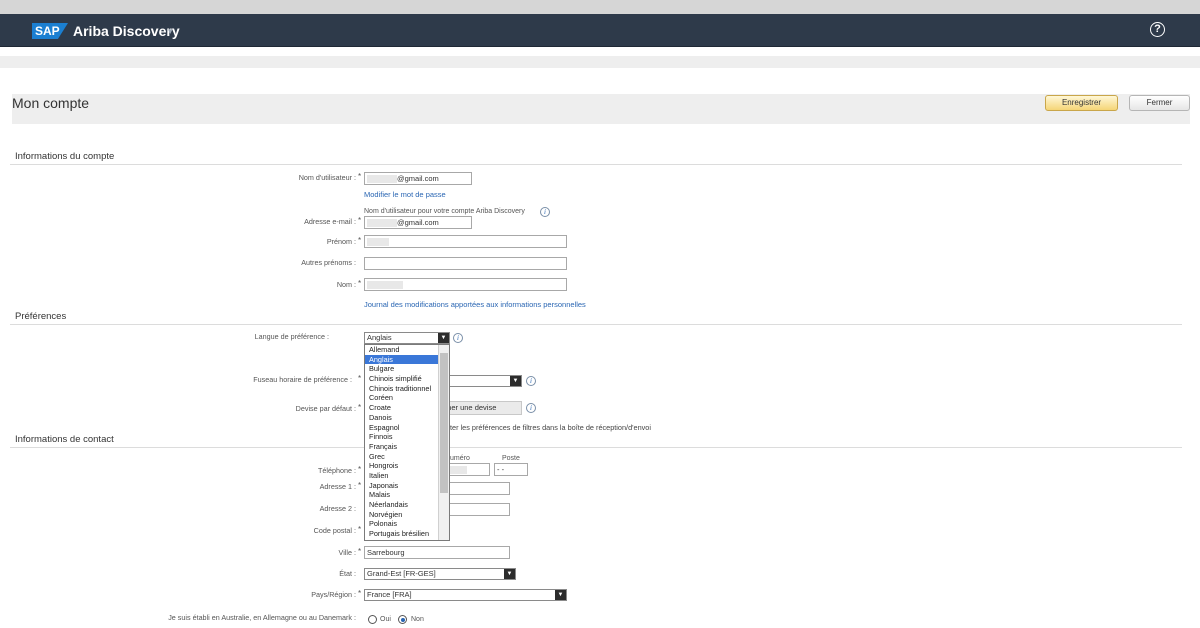  Describe the element at coordinates (407, 369) in the screenshot. I see `language-option: Bulgare` at that location.